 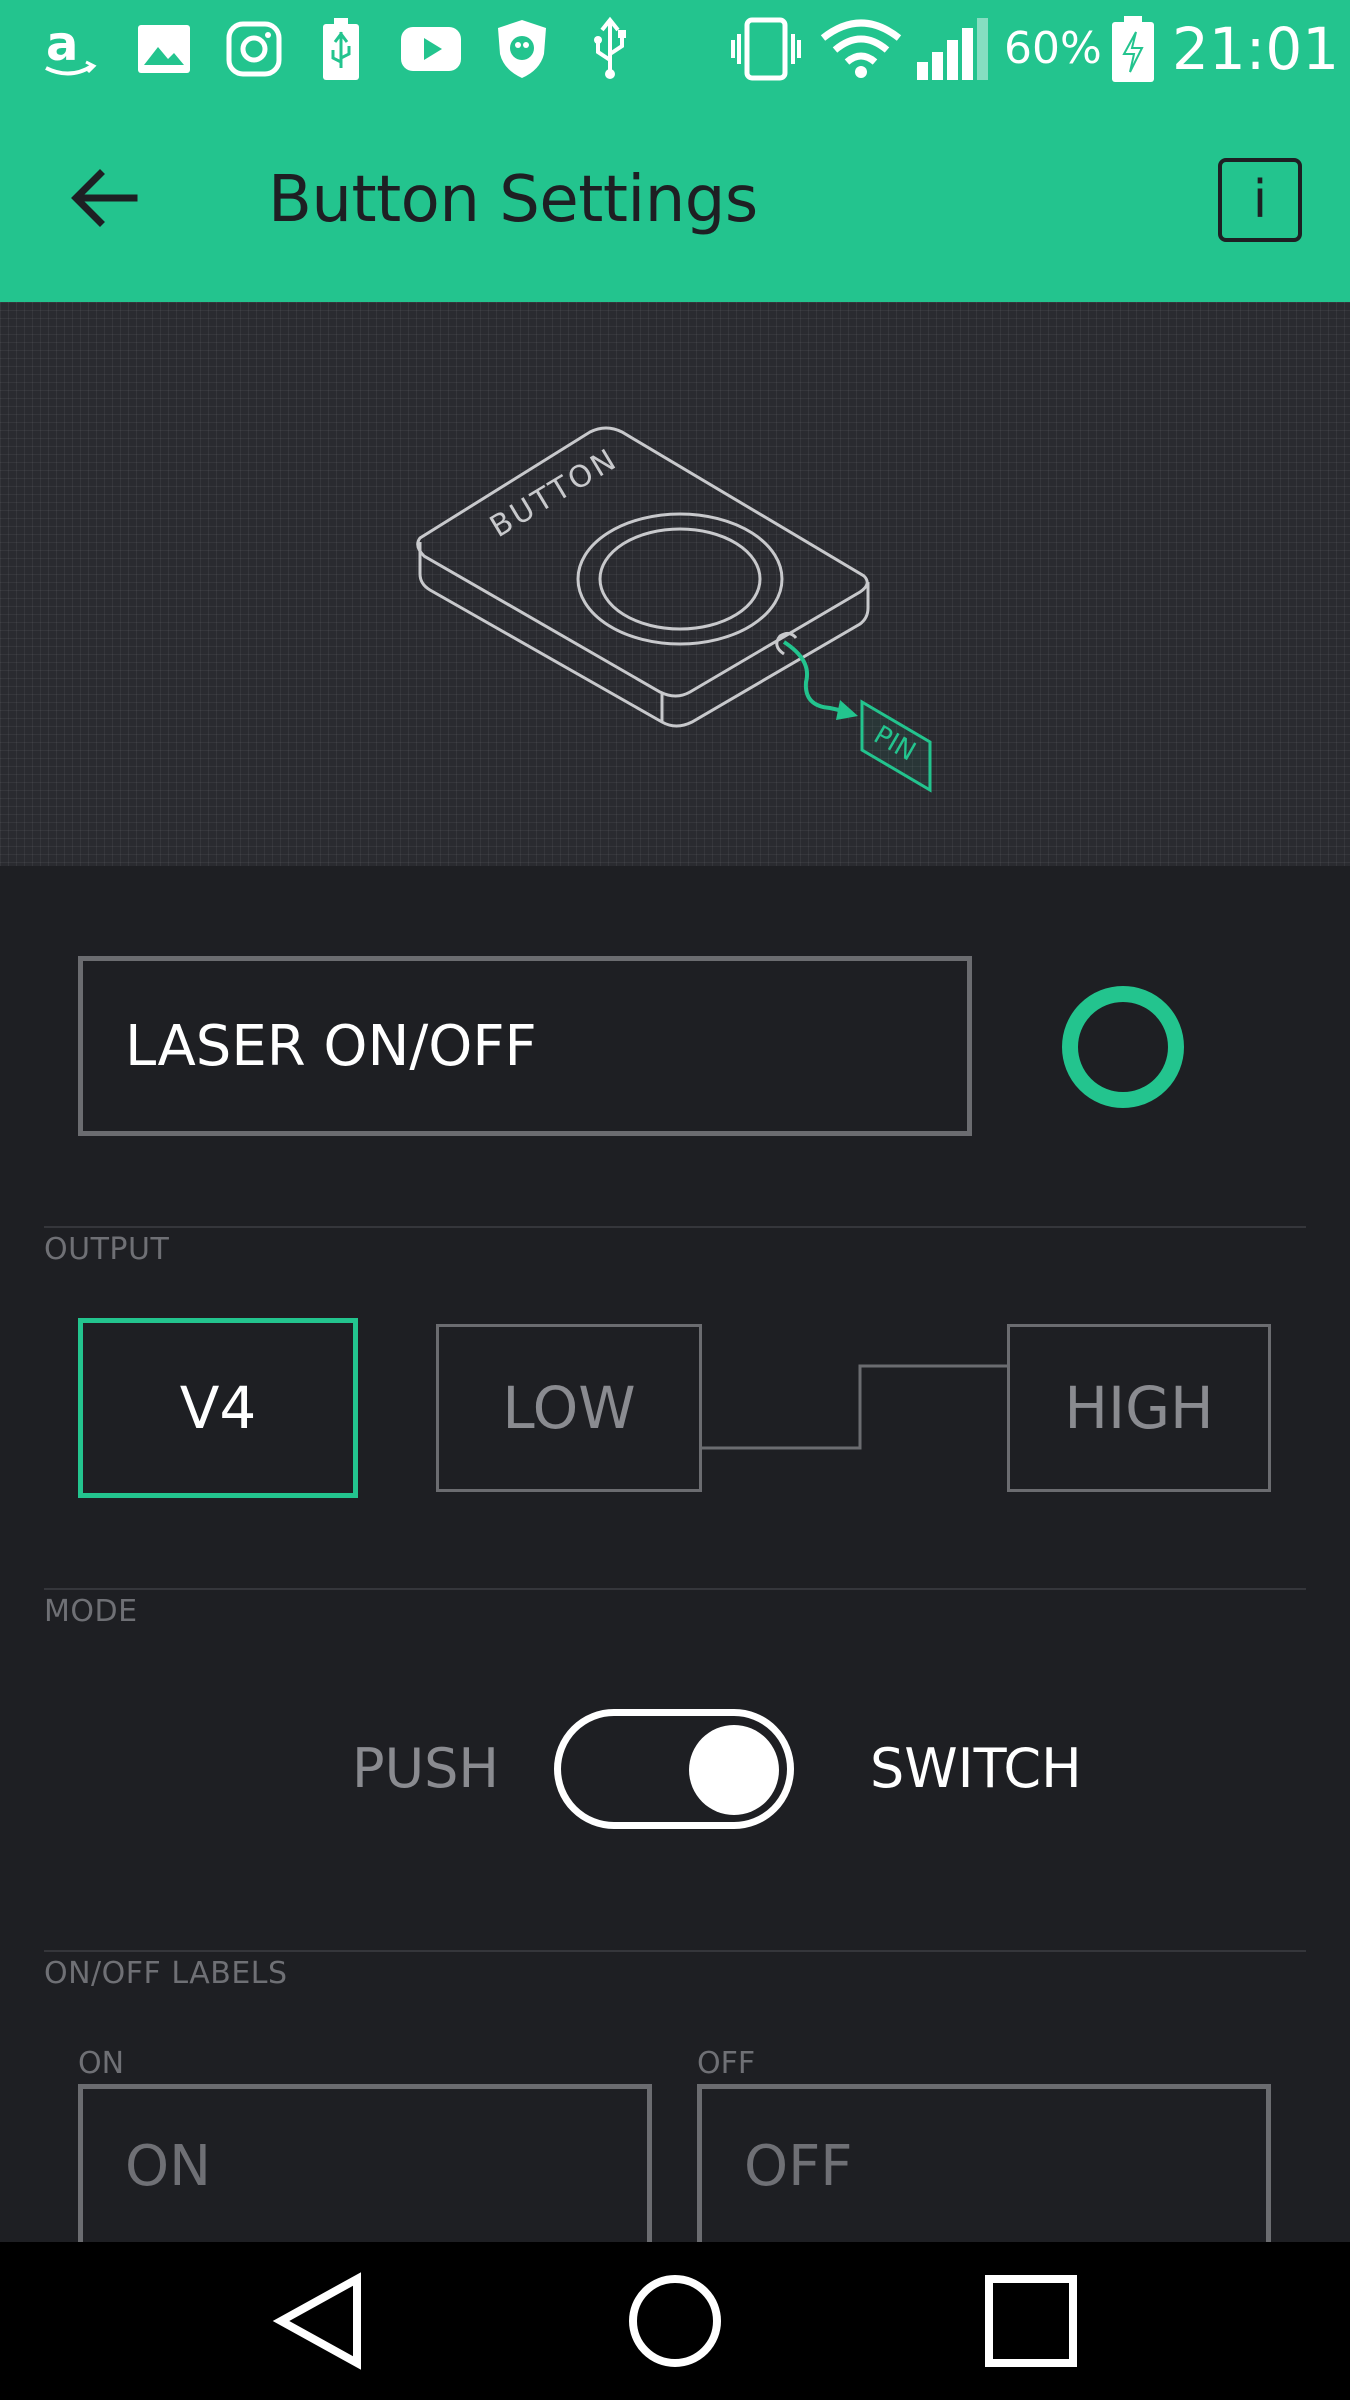 I want to click on back-triangle-icon, so click(x=316, y=2321).